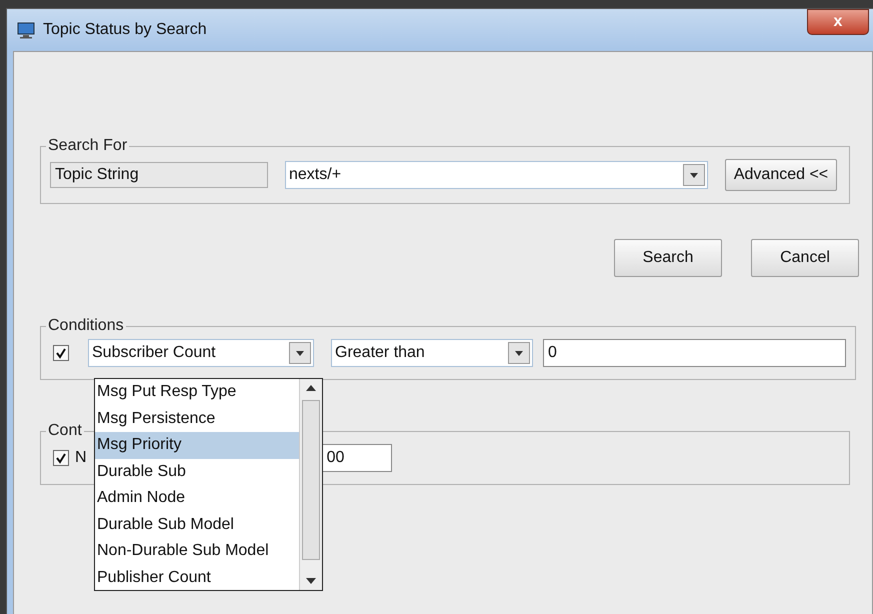  I want to click on dropdown-item: Publisher Count, so click(197, 577).